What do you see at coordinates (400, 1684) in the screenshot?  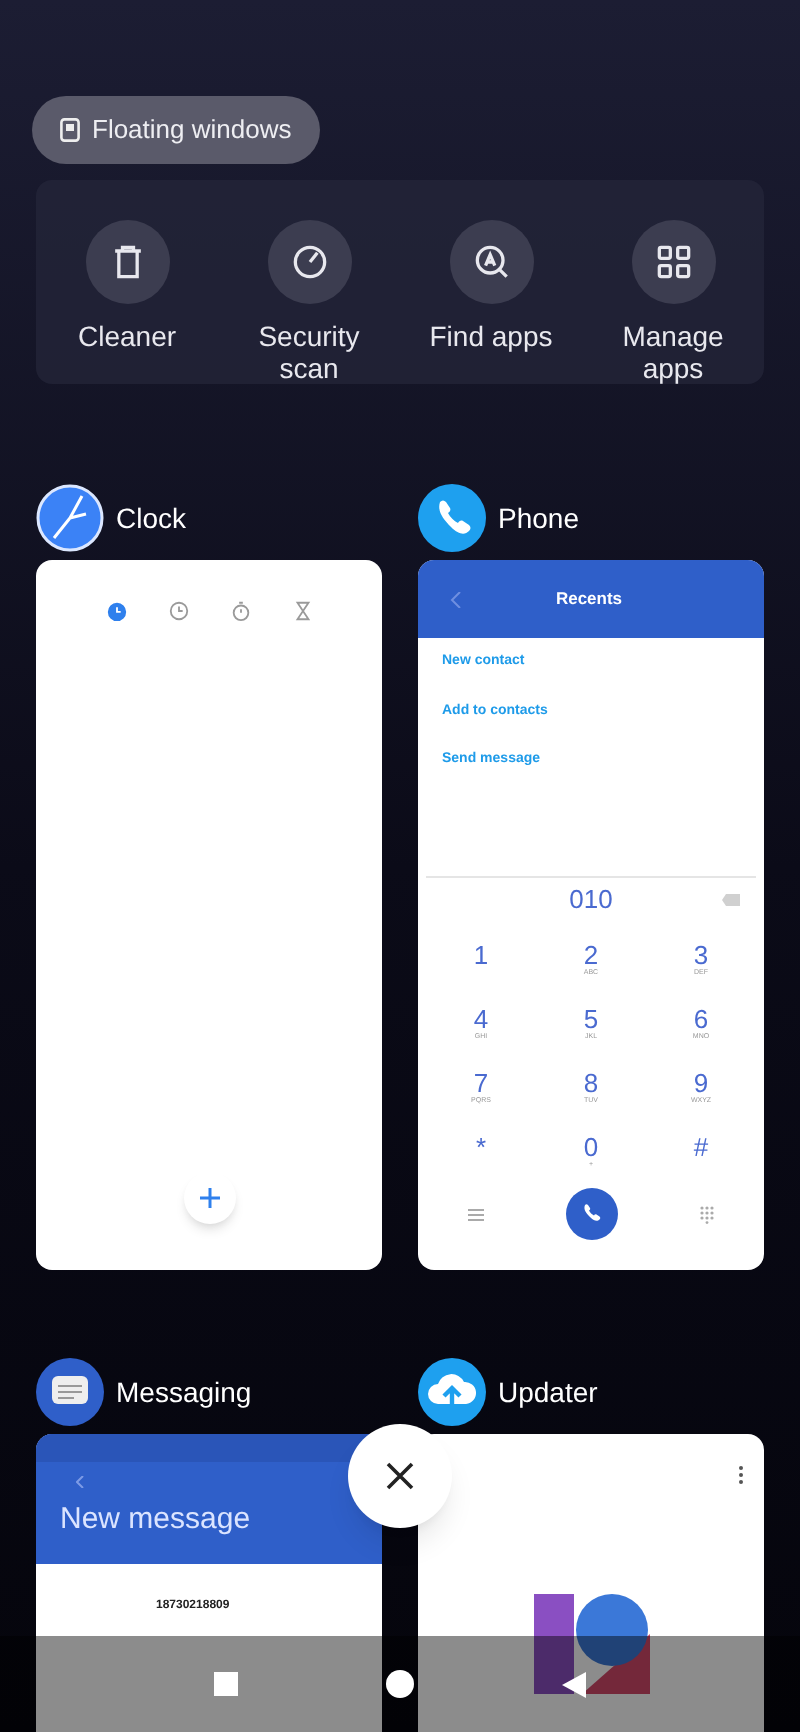 I see `home-icon` at bounding box center [400, 1684].